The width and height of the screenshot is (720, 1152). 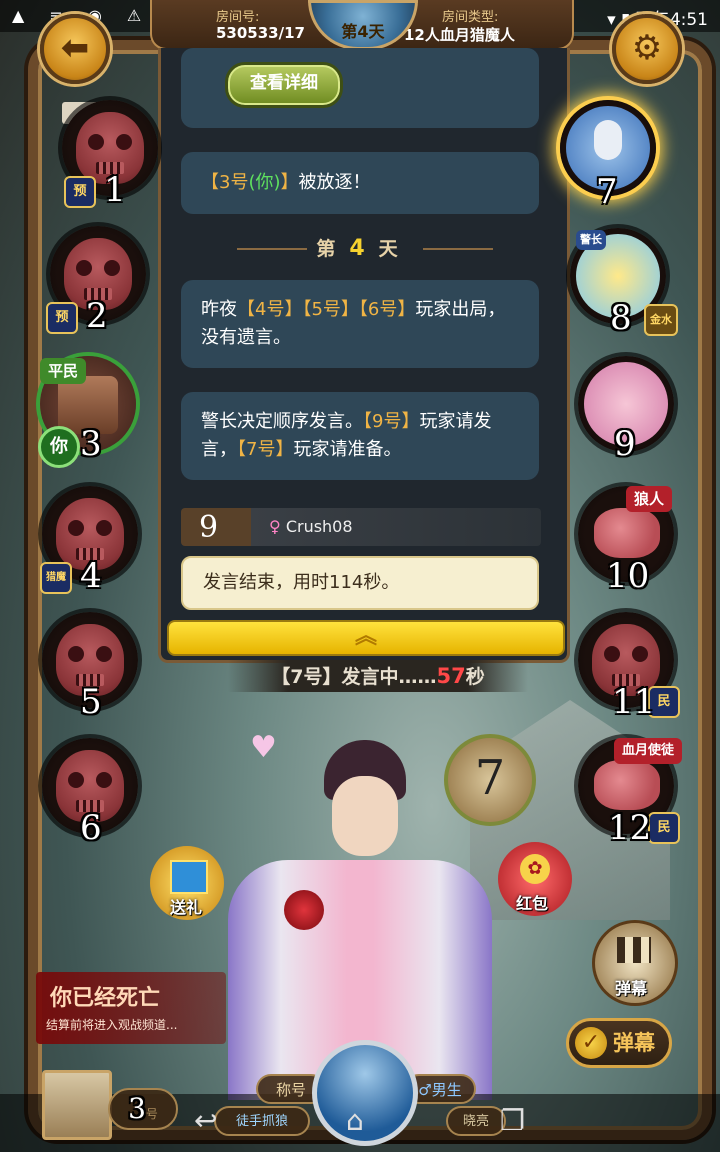 What do you see at coordinates (475, 677) in the screenshot?
I see `timer-unit: 秒` at bounding box center [475, 677].